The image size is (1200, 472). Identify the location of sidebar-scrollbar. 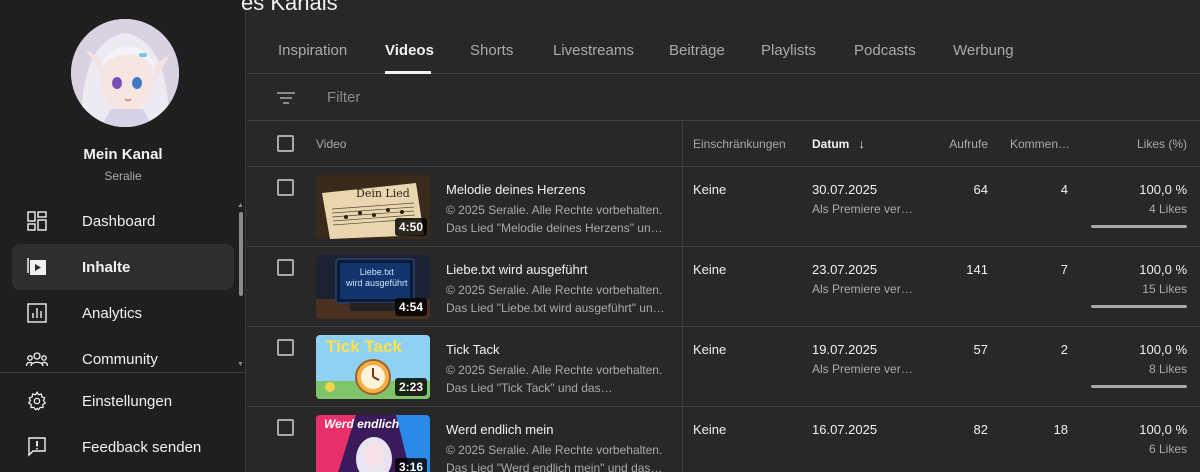
(241, 254).